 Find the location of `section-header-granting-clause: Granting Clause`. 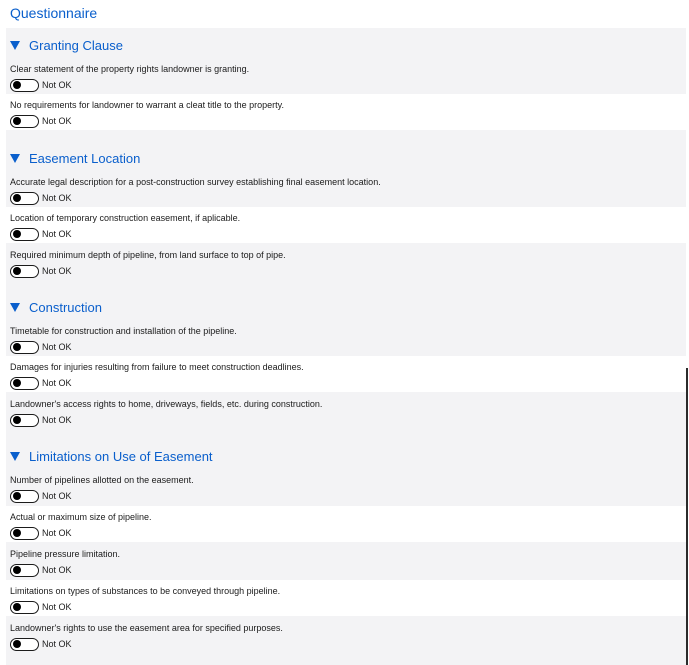

section-header-granting-clause: Granting Clause is located at coordinates (66, 45).